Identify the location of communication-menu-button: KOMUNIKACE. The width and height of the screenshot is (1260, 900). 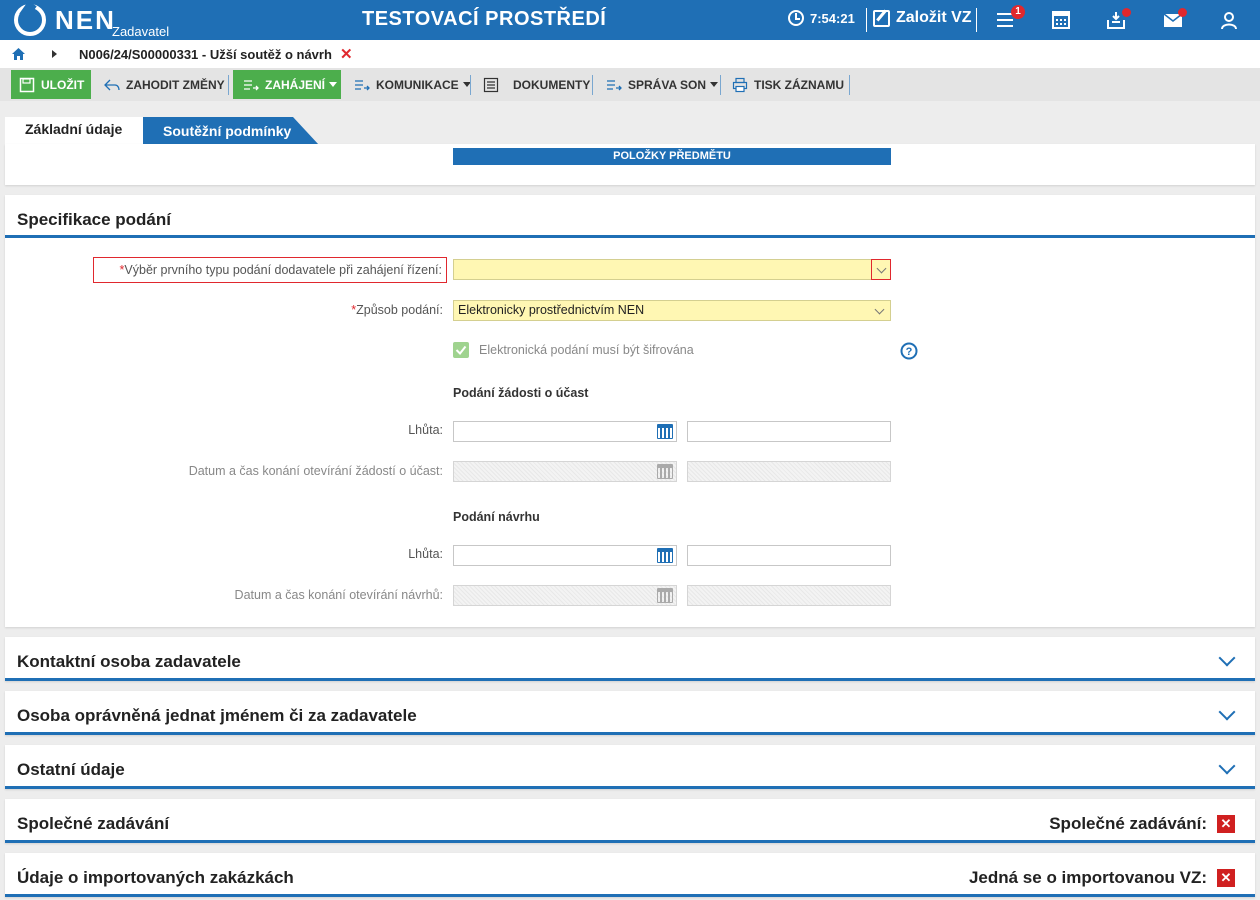
(412, 84).